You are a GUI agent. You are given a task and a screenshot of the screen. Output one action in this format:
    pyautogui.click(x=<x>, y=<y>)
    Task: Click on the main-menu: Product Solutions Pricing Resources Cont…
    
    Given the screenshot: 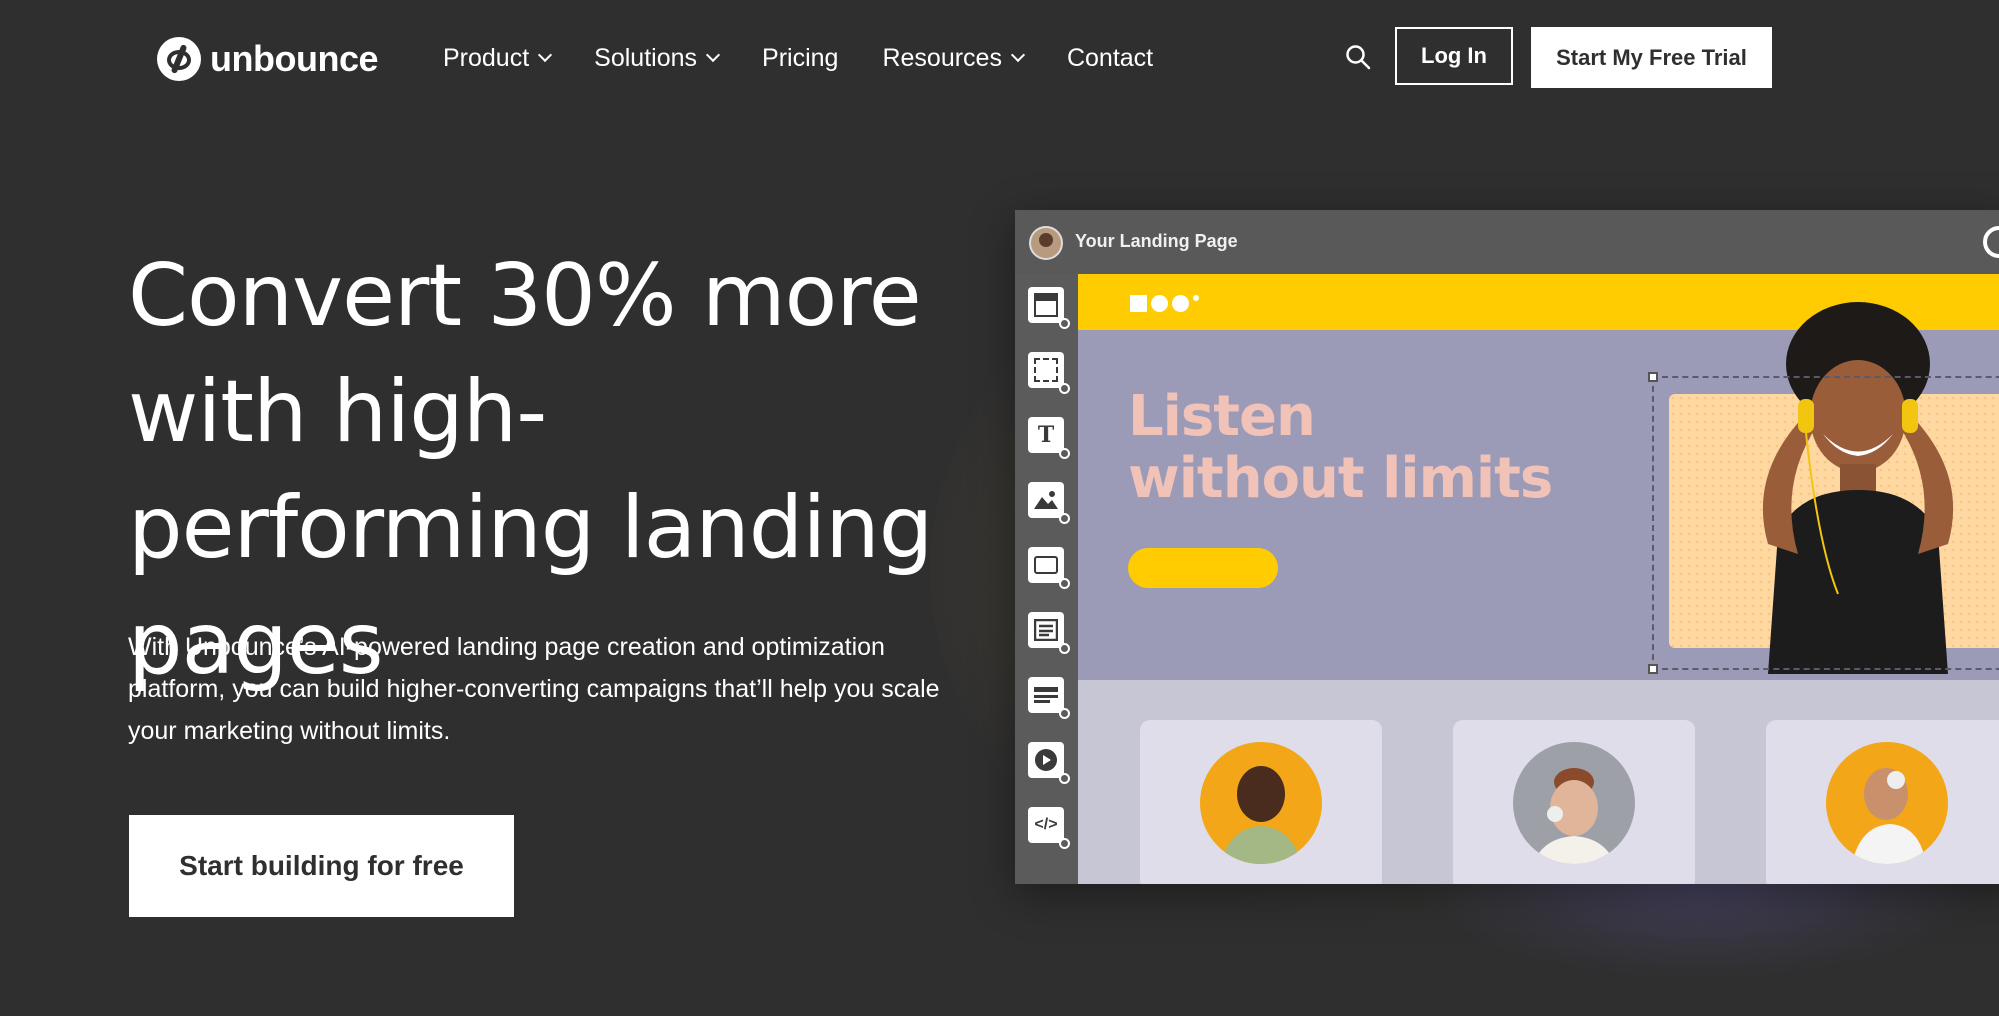 What is the action you would take?
    pyautogui.click(x=798, y=58)
    